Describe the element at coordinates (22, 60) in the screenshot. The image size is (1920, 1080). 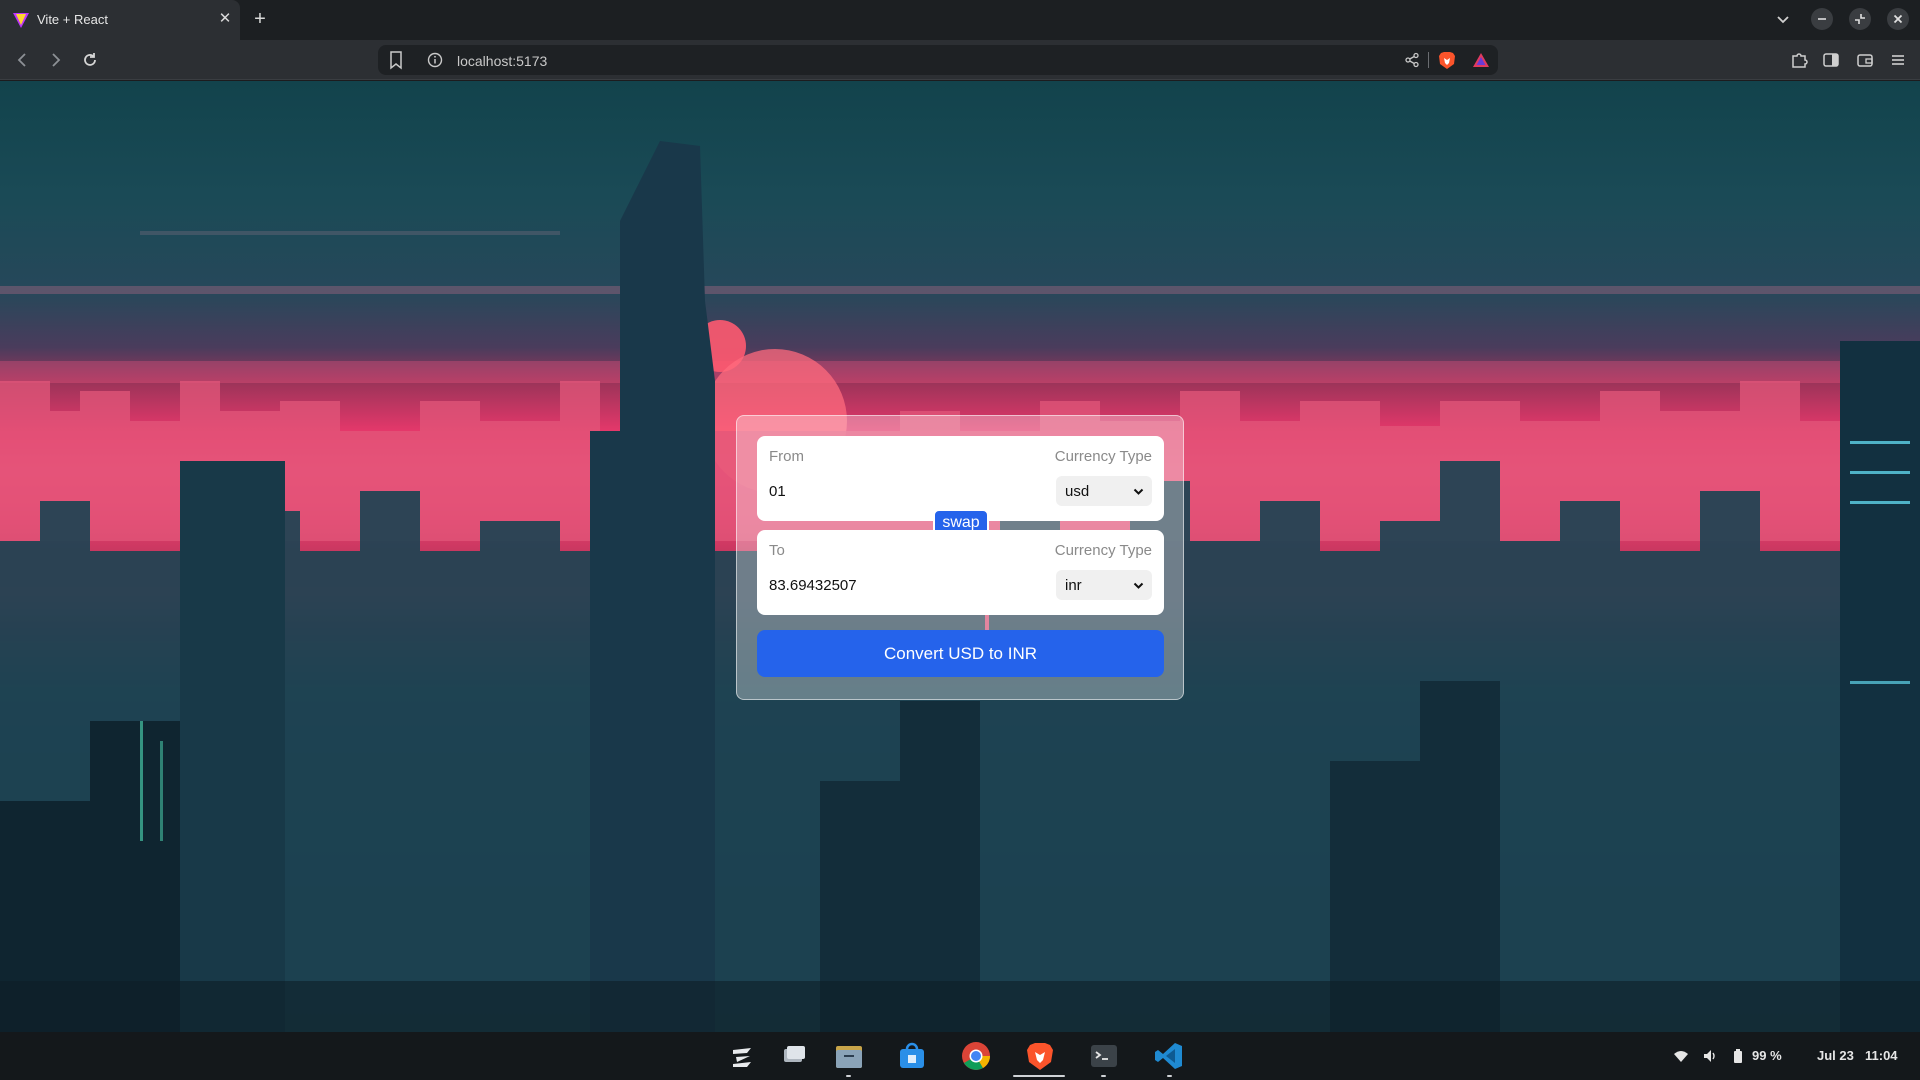
I see `back-icon` at that location.